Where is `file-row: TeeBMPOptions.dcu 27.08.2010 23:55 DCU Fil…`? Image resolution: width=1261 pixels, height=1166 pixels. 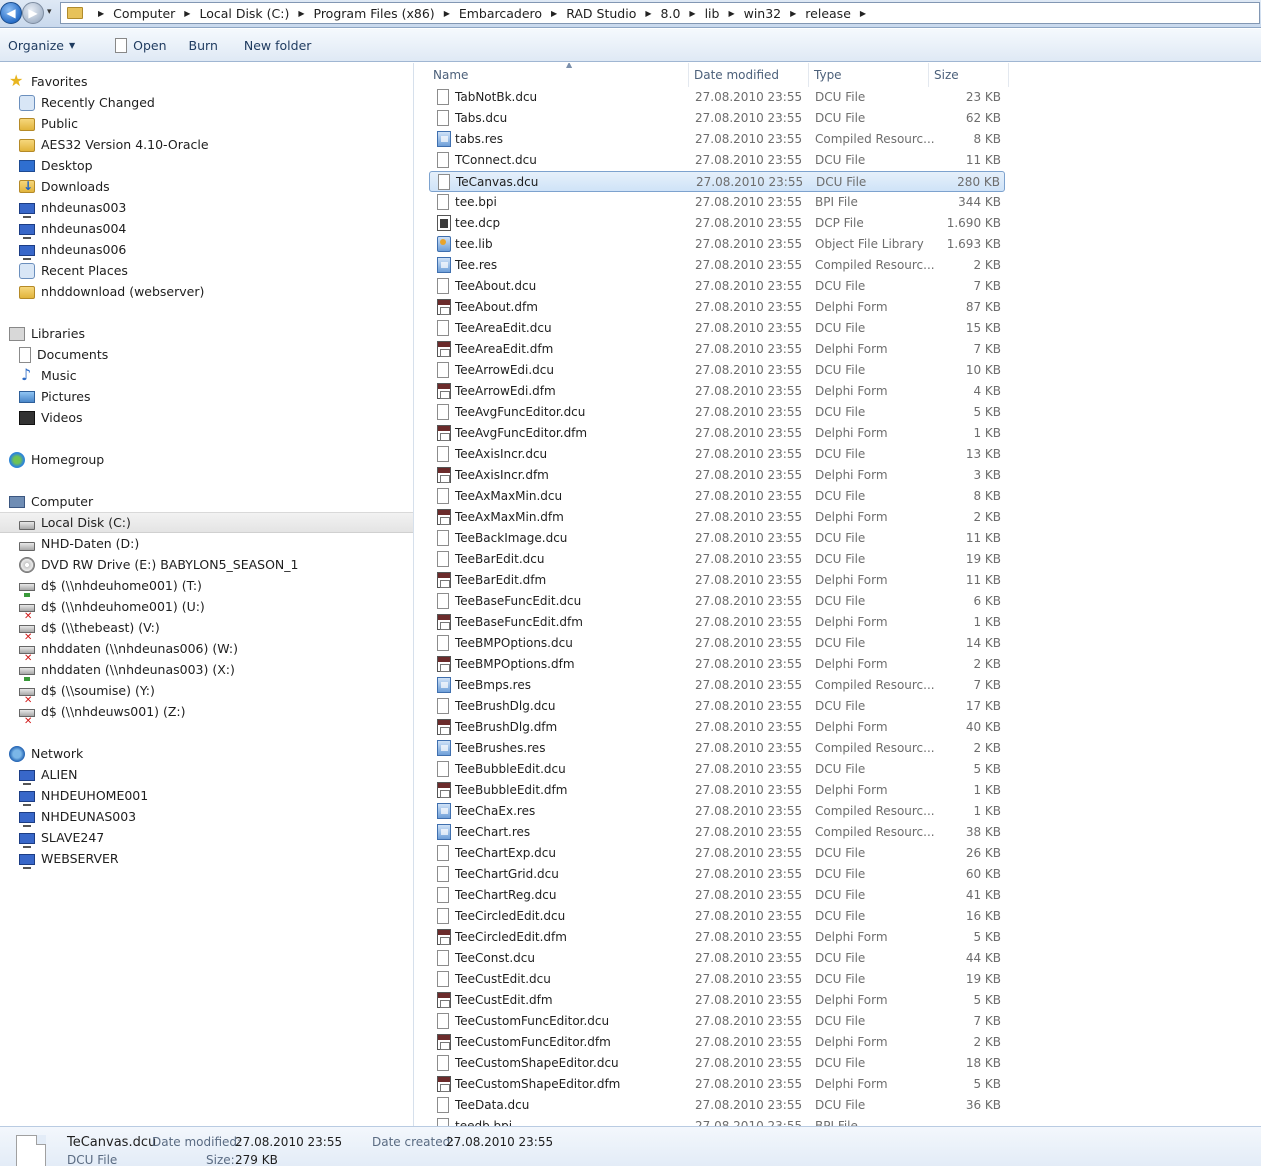 file-row: TeeBMPOptions.dcu 27.08.2010 23:55 DCU Fil… is located at coordinates (717, 643).